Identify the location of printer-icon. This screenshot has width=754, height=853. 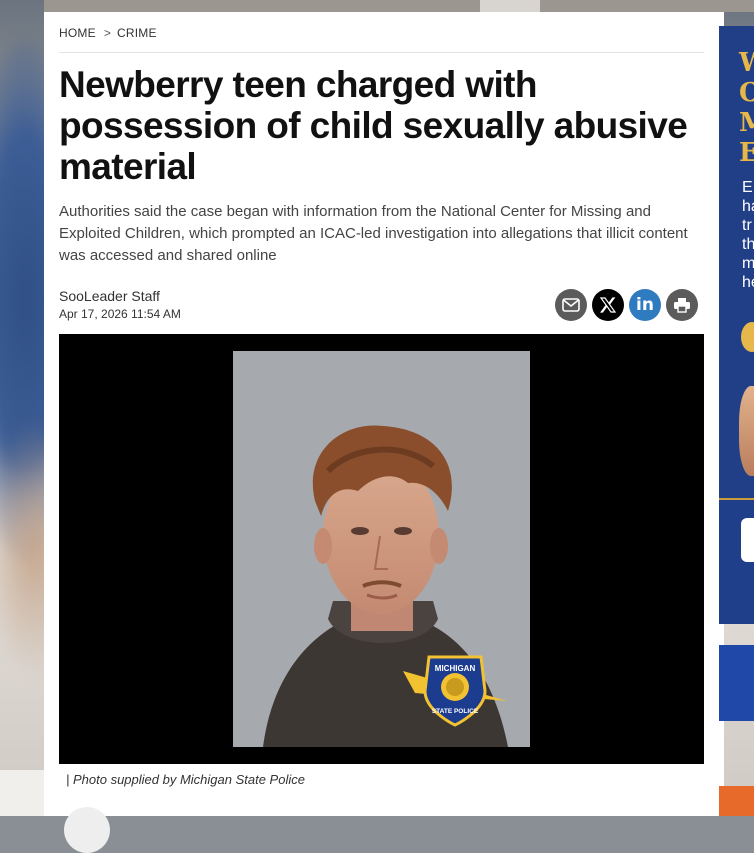
(682, 305).